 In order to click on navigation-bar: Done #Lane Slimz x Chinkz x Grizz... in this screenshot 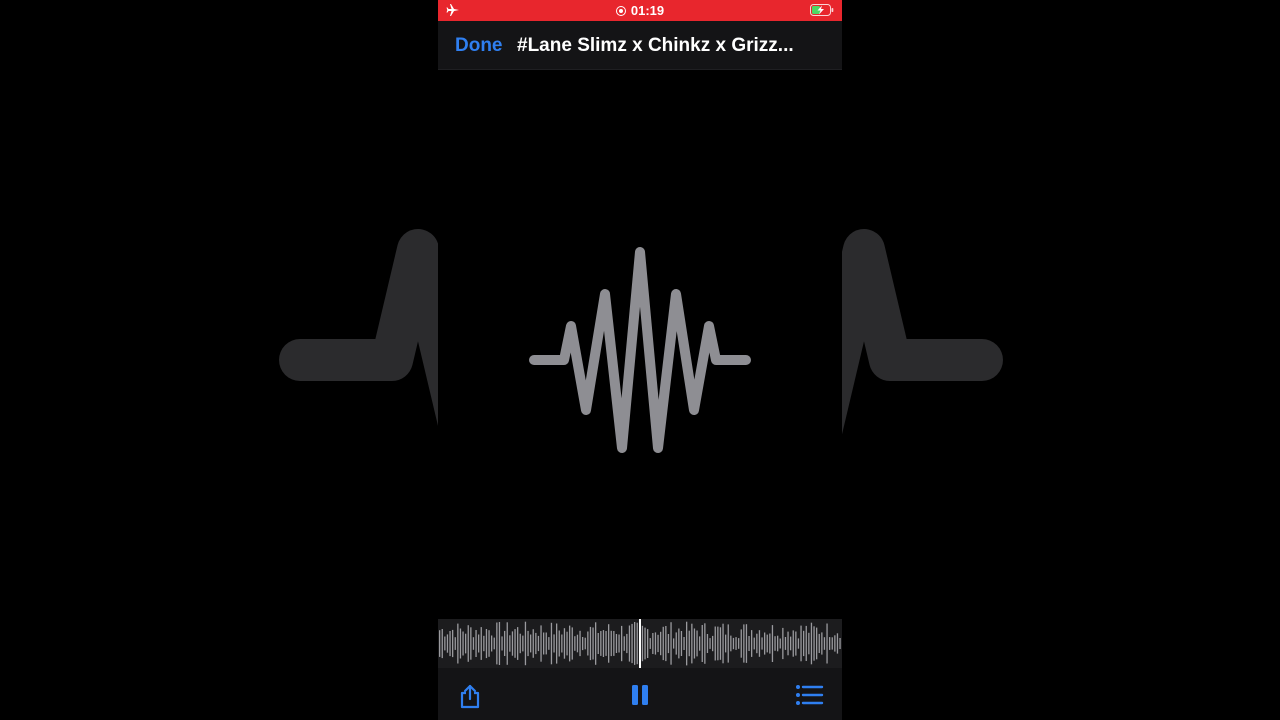, I will do `click(640, 45)`.